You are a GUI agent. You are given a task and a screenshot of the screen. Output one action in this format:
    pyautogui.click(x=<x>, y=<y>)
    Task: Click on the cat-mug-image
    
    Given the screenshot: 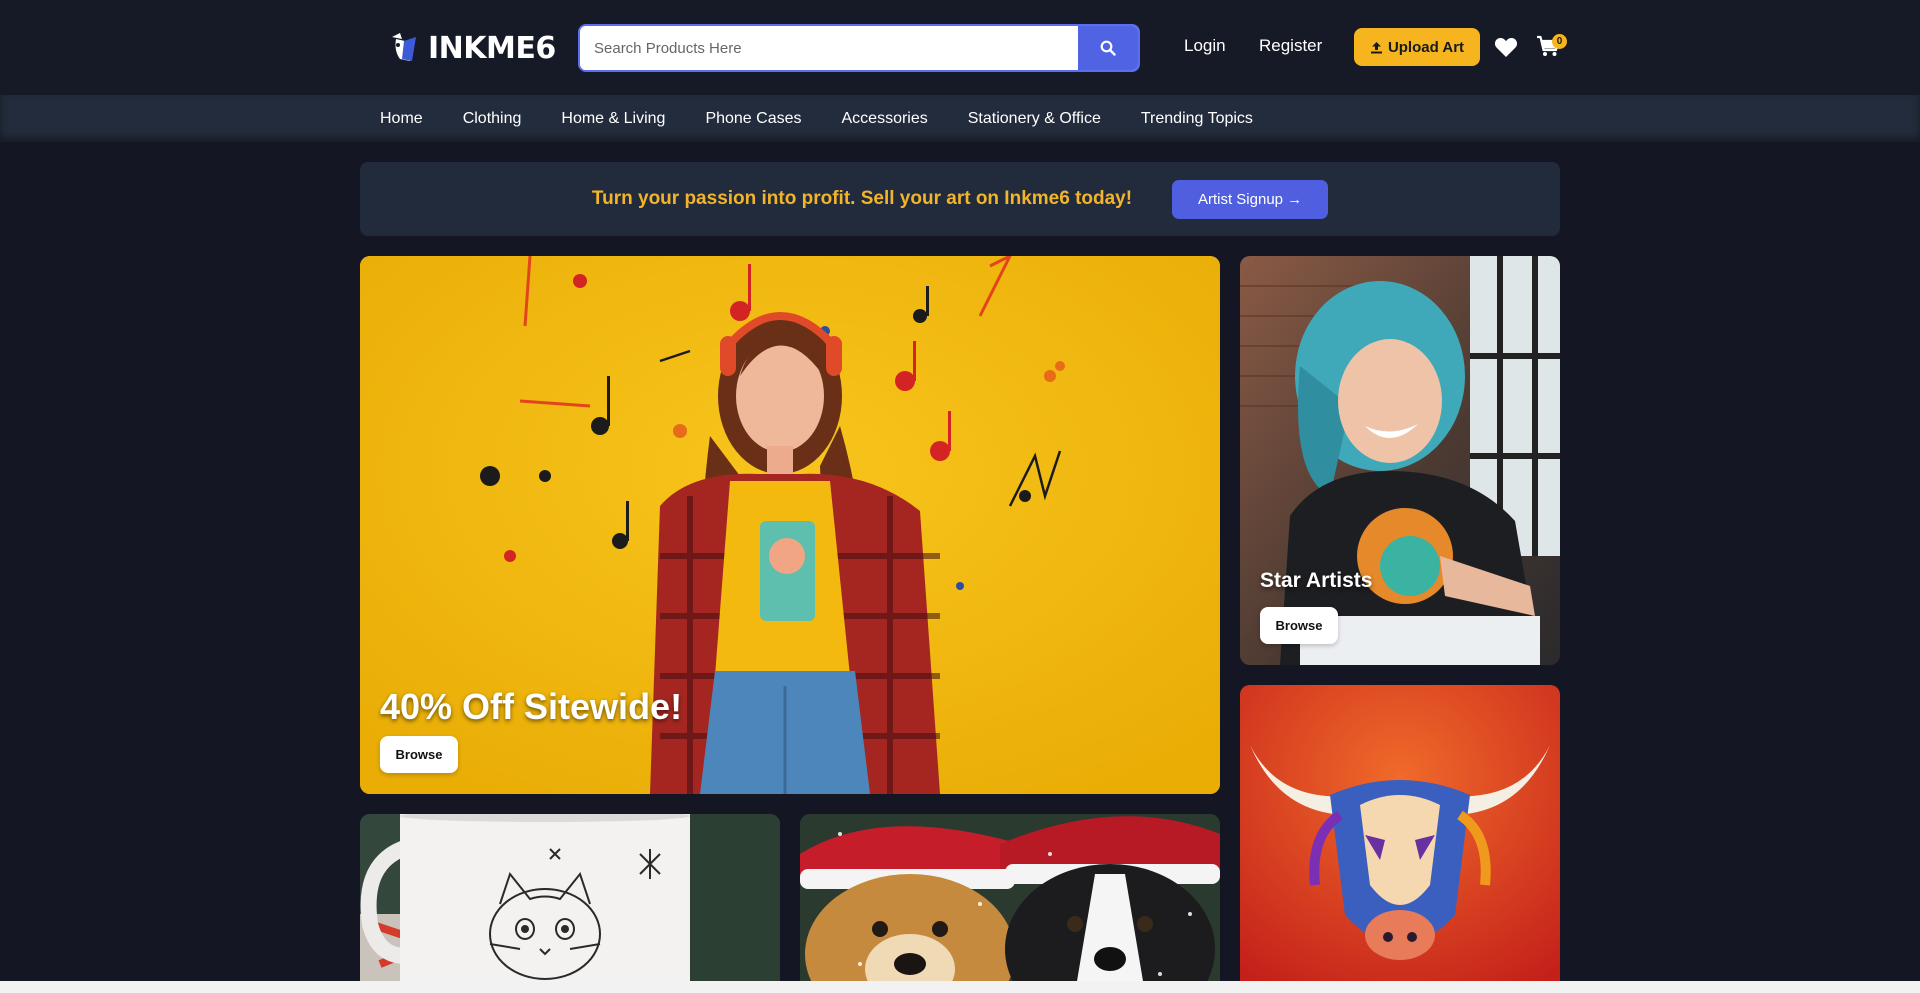 What is the action you would take?
    pyautogui.click(x=570, y=903)
    